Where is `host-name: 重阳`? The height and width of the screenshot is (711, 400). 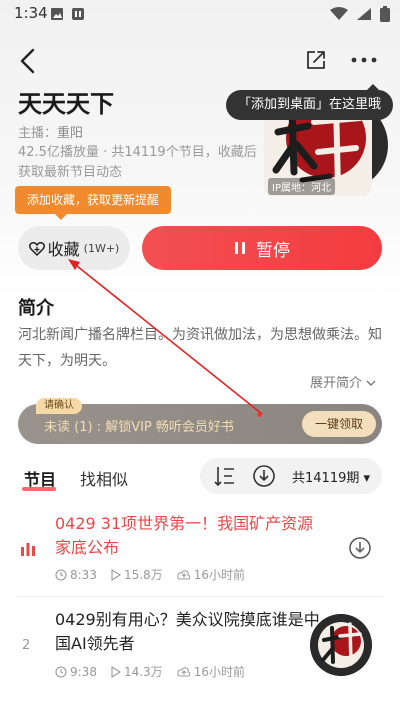
host-name: 重阳 is located at coordinates (70, 133).